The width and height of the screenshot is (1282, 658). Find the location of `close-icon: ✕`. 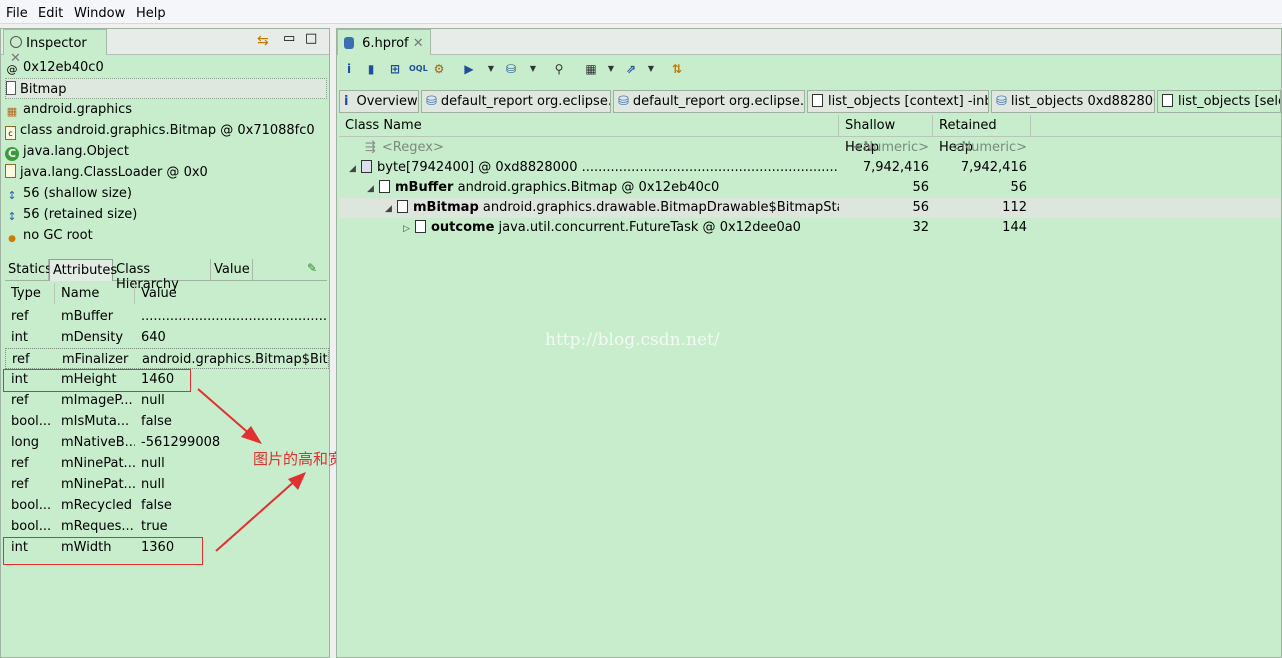

close-icon: ✕ is located at coordinates (418, 43).